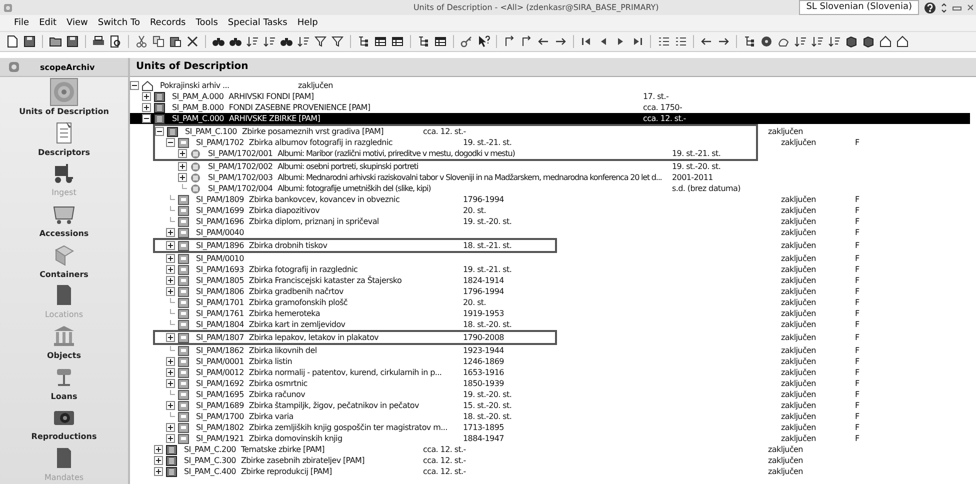 Image resolution: width=976 pixels, height=484 pixels. What do you see at coordinates (64, 97) in the screenshot?
I see `sidebar-item: Units of Description` at bounding box center [64, 97].